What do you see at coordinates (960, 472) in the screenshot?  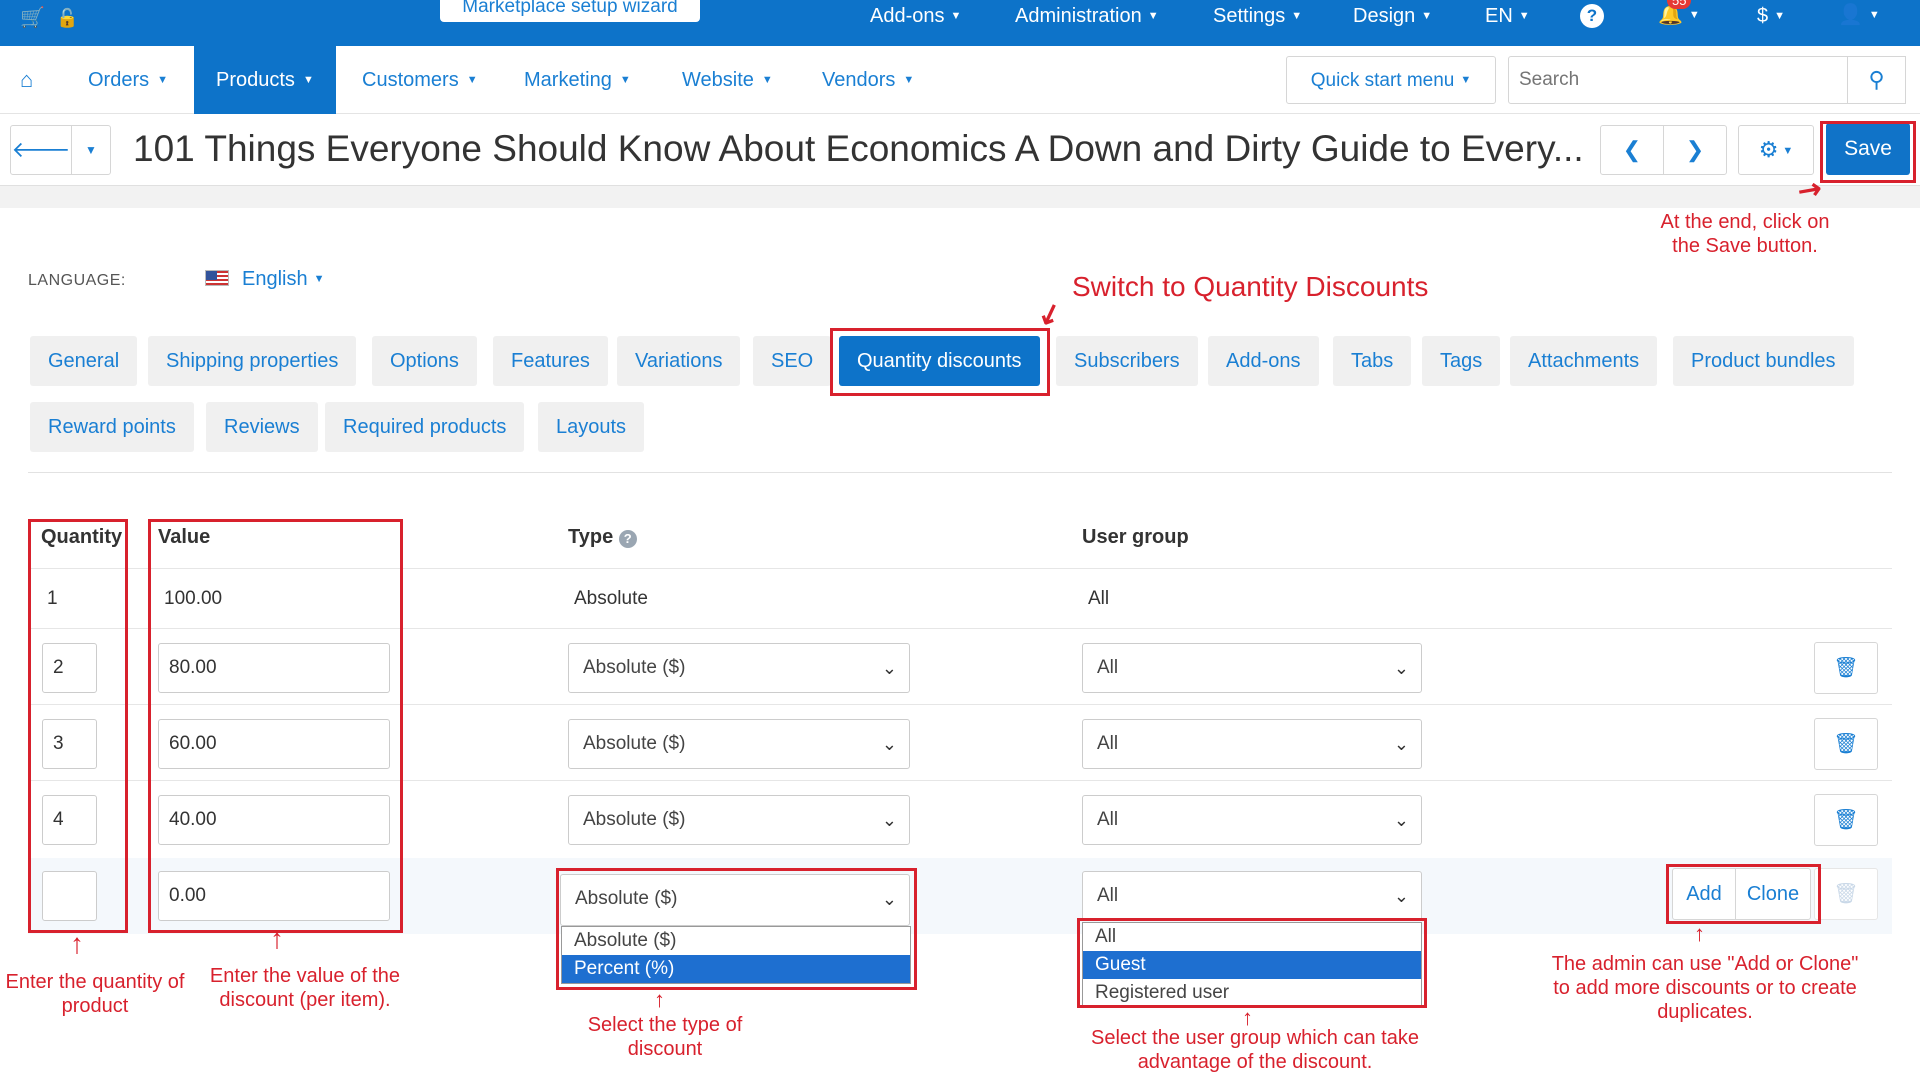 I see `tabs-divider` at bounding box center [960, 472].